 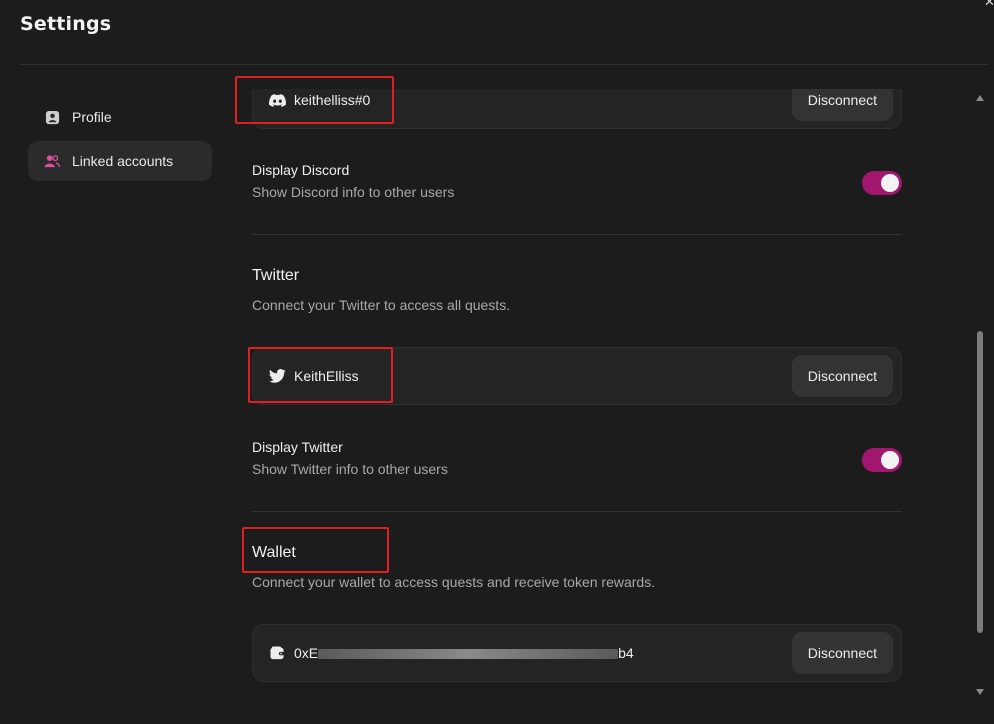 What do you see at coordinates (626, 653) in the screenshot?
I see `wallet-address-suffix: b4` at bounding box center [626, 653].